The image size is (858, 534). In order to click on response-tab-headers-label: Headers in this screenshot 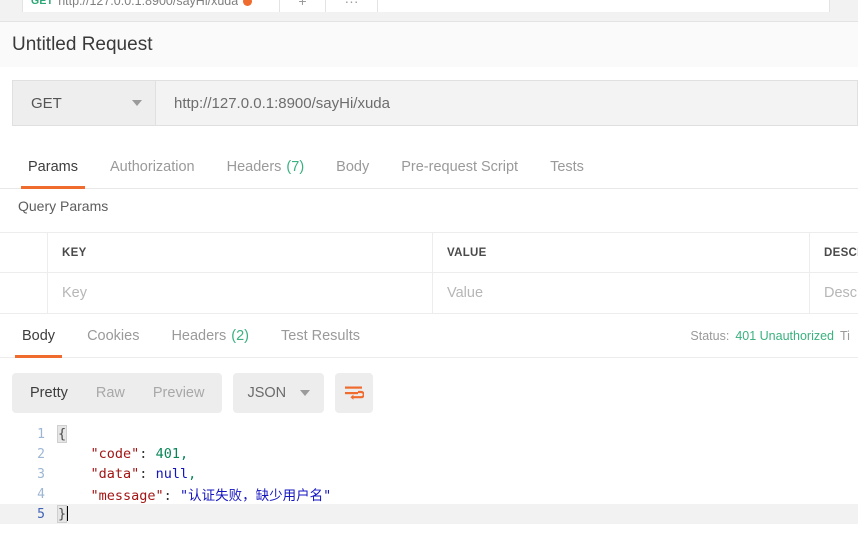, I will do `click(199, 335)`.